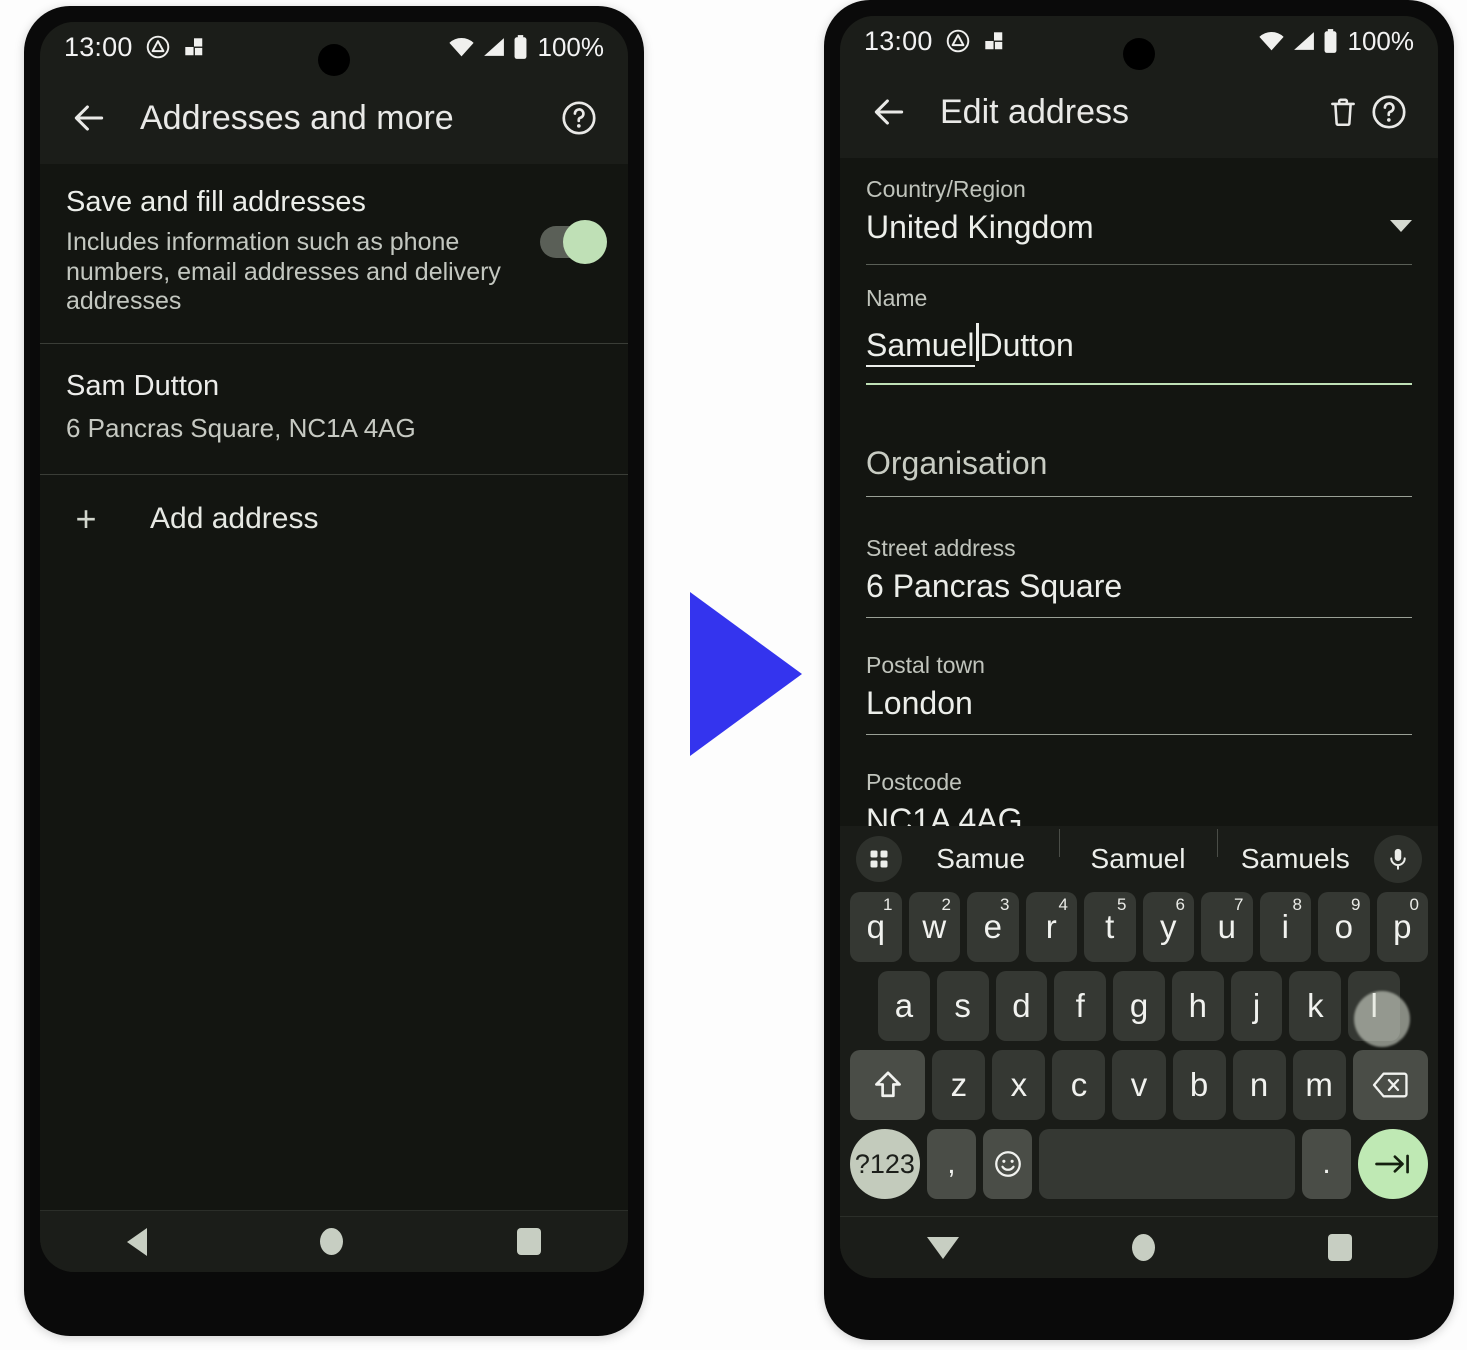  What do you see at coordinates (962, 1006) in the screenshot?
I see `key-s: s` at bounding box center [962, 1006].